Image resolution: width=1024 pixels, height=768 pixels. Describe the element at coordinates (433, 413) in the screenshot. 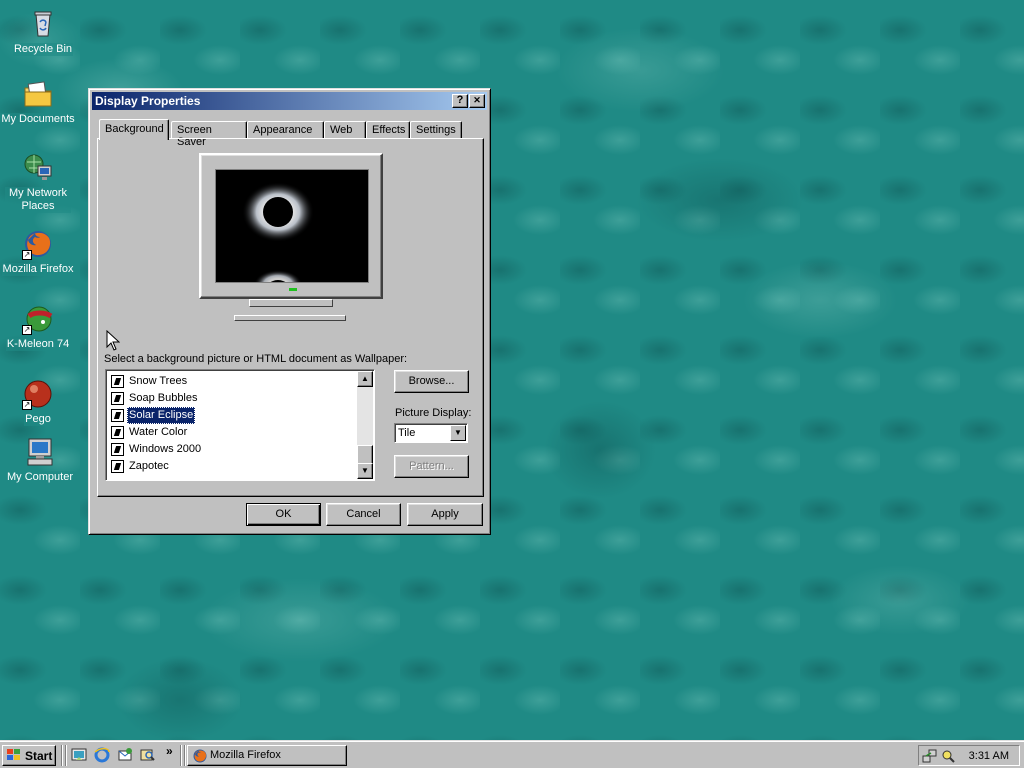

I see `picture-display-label: Picture Display:` at that location.